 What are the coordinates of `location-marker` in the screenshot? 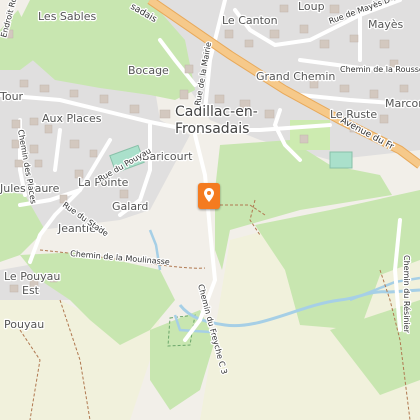 It's located at (209, 196).